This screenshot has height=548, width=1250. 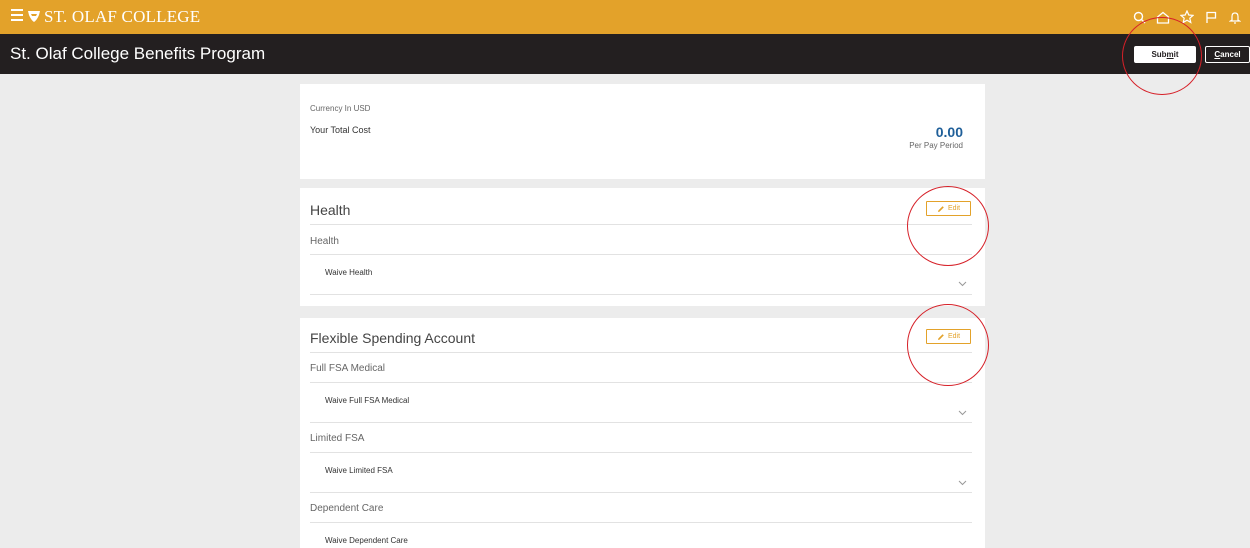 What do you see at coordinates (337, 438) in the screenshot?
I see `limited-fsa-label: Limited FSA` at bounding box center [337, 438].